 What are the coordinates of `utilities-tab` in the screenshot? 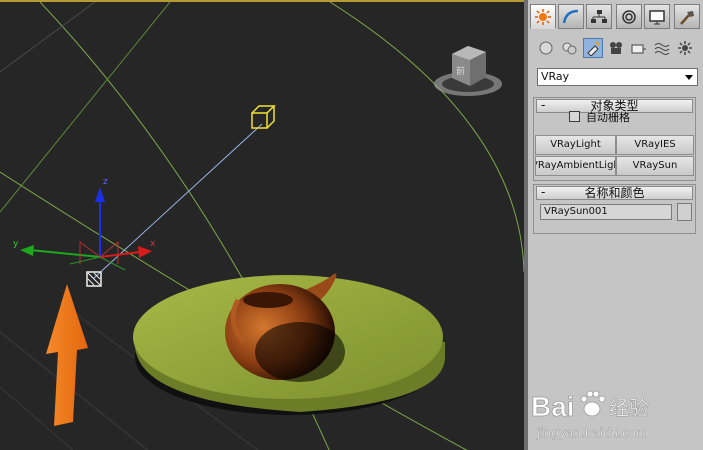 It's located at (687, 16).